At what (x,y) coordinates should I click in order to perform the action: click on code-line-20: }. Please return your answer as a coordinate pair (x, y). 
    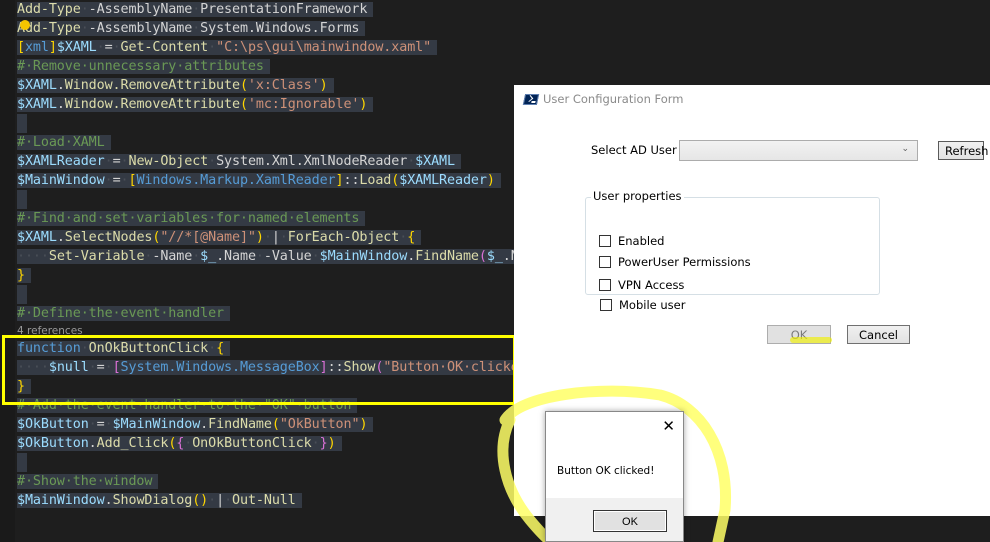
    Looking at the image, I should click on (24, 386).